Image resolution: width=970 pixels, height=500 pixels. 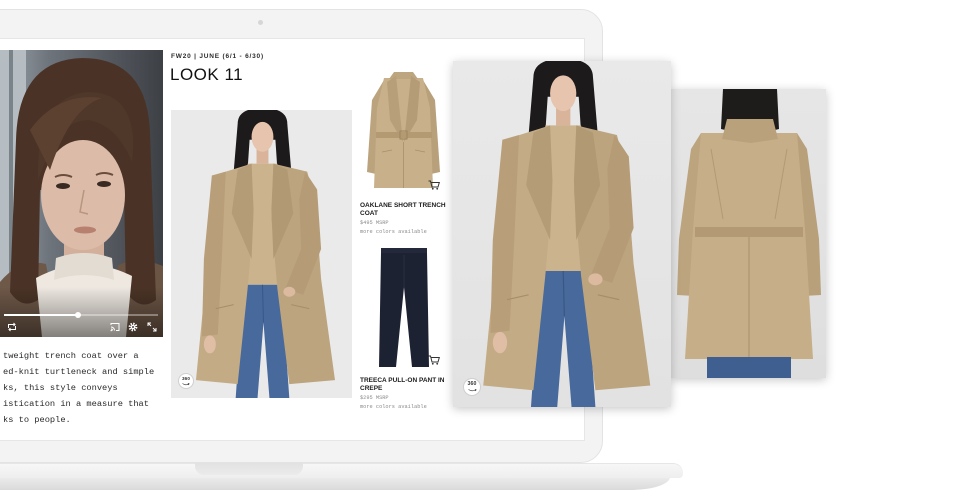 What do you see at coordinates (374, 398) in the screenshot?
I see `product-price: $295 MSRP` at bounding box center [374, 398].